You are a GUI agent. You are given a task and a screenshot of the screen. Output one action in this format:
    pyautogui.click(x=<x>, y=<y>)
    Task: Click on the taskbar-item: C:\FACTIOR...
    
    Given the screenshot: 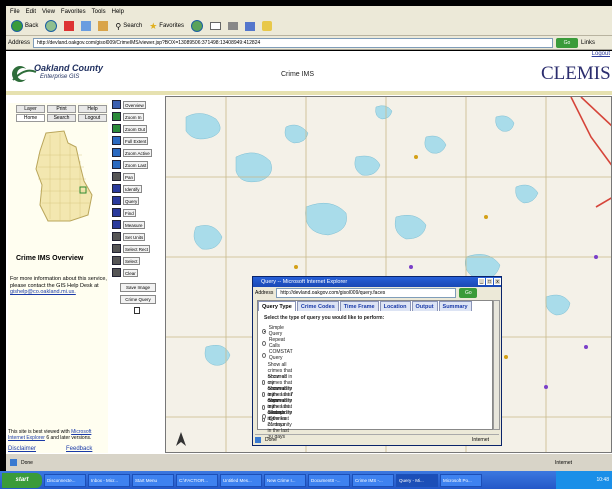 What is the action you would take?
    pyautogui.click(x=197, y=480)
    